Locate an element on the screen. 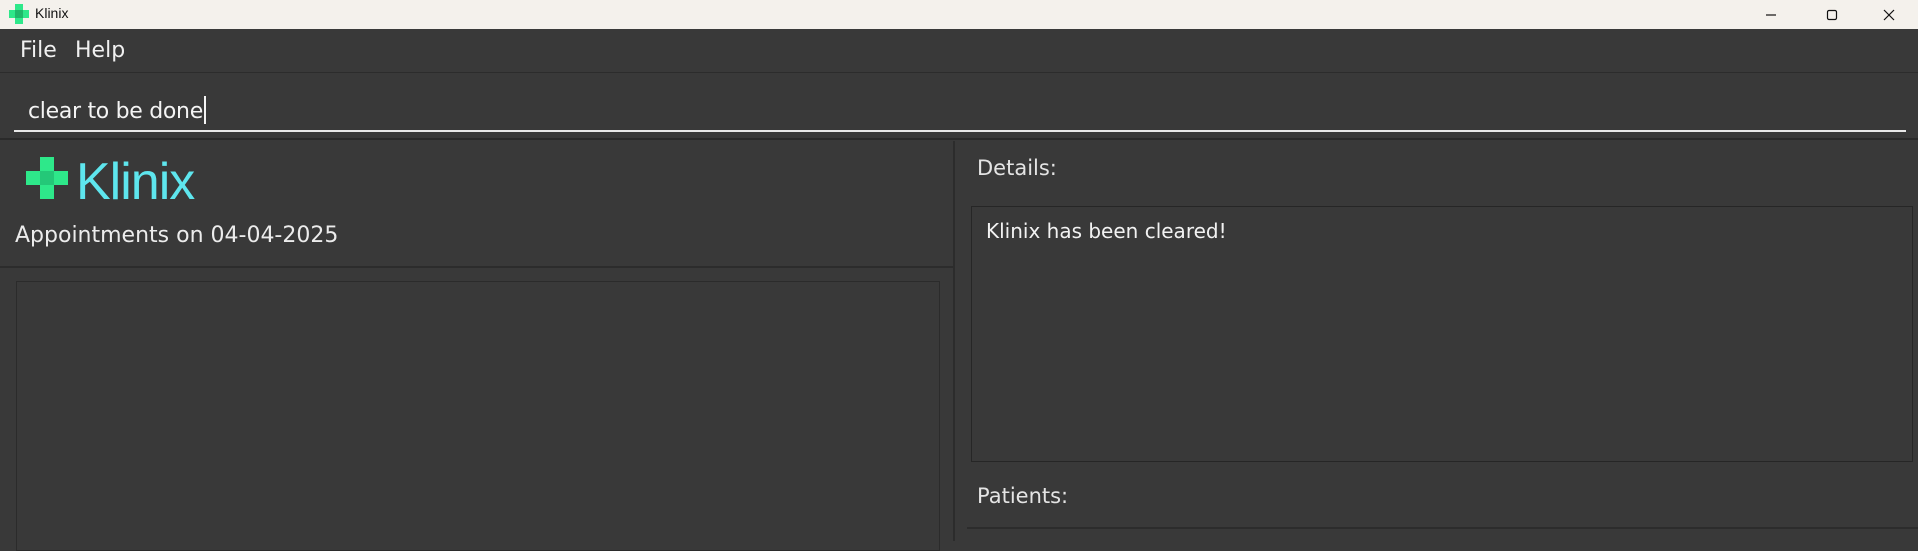  patients-heading: Patients: is located at coordinates (1023, 496).